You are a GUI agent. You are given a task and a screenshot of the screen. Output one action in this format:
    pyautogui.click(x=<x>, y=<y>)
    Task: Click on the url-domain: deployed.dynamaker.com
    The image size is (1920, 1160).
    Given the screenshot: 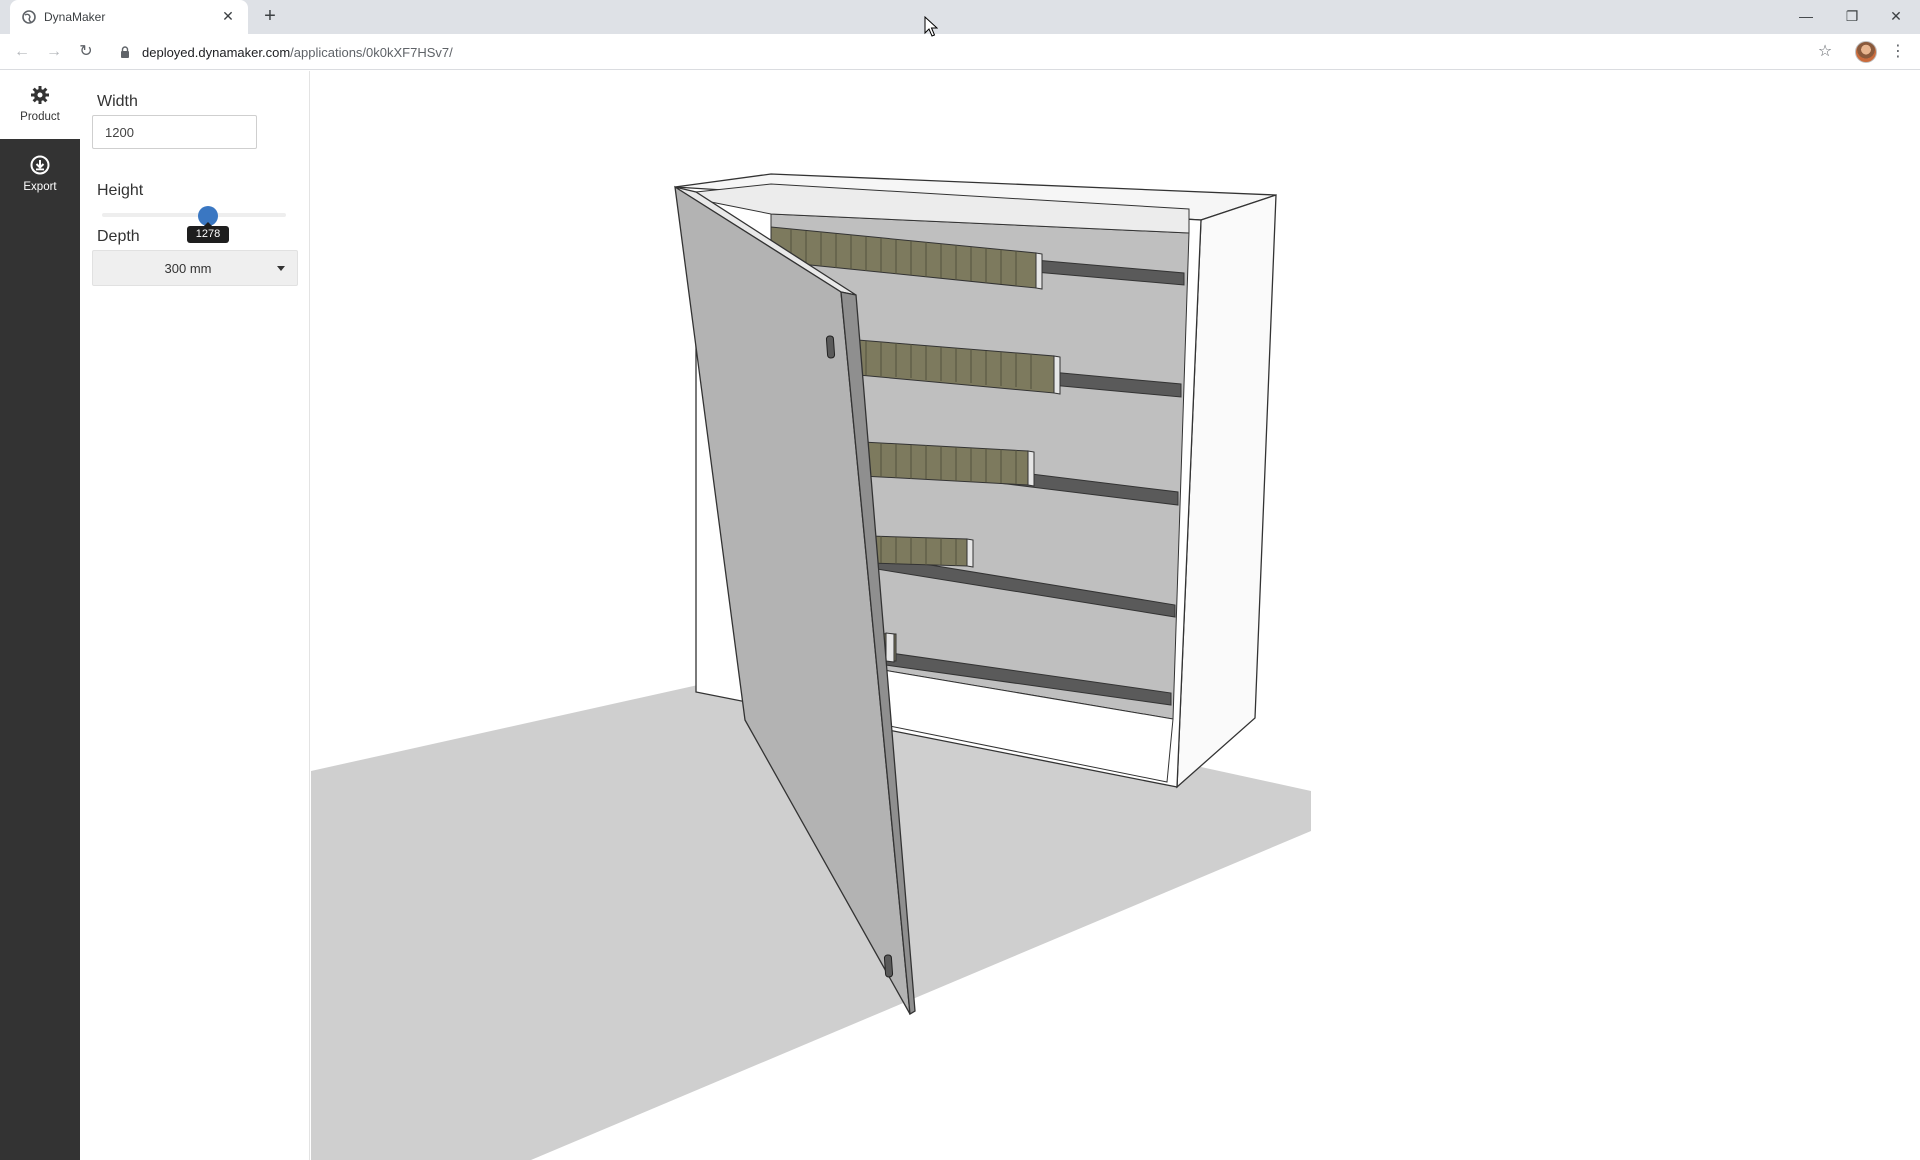 What is the action you would take?
    pyautogui.click(x=216, y=52)
    